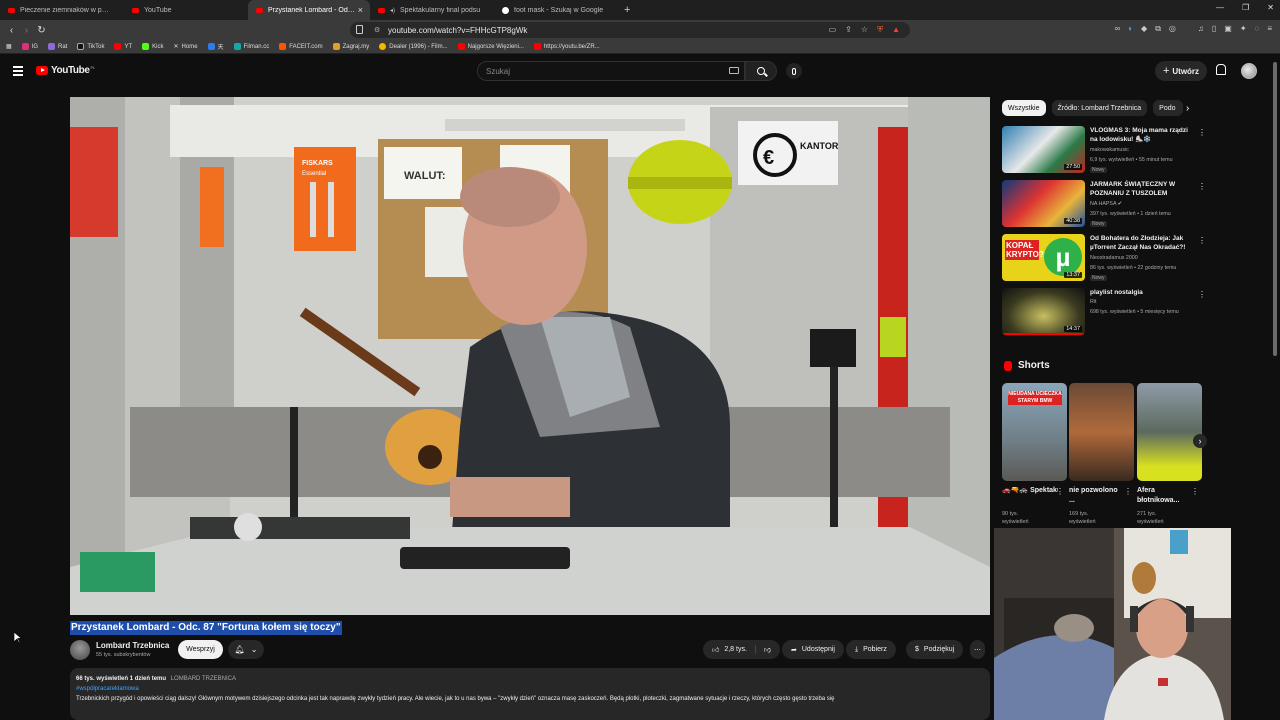 Image resolution: width=1280 pixels, height=720 pixels. I want to click on menu-icon: ≡, so click(1269, 29).